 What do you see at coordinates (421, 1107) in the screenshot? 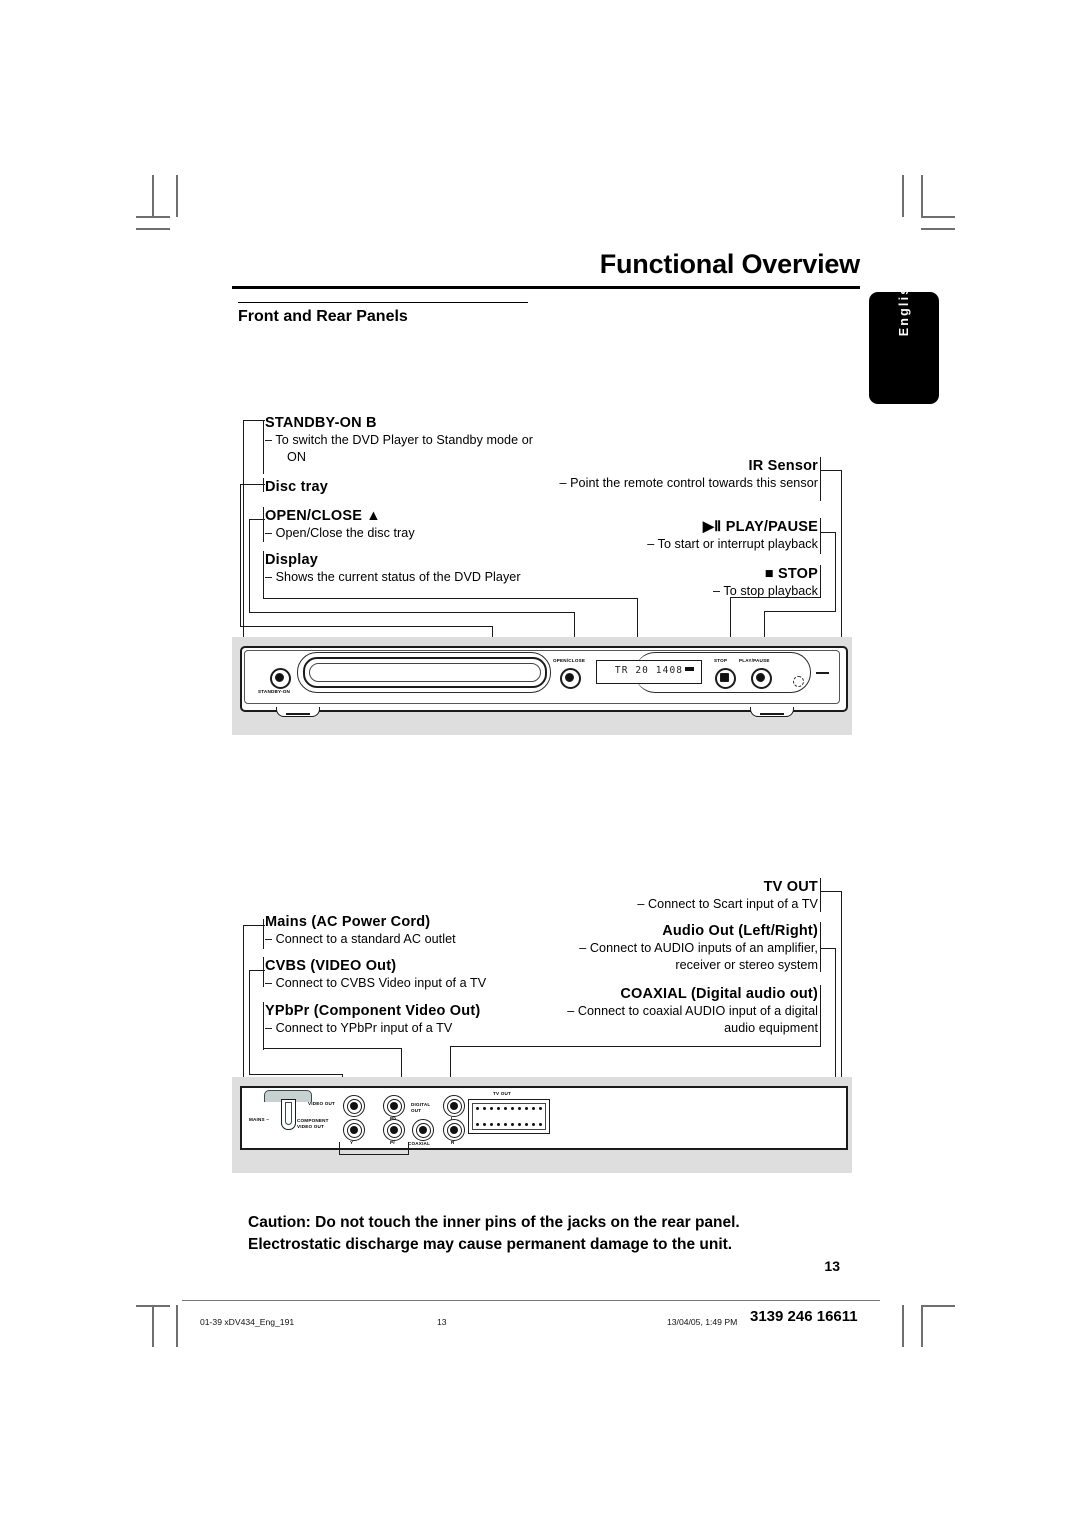
I see `digital-out-label: DIGITAL OUT` at bounding box center [421, 1107].